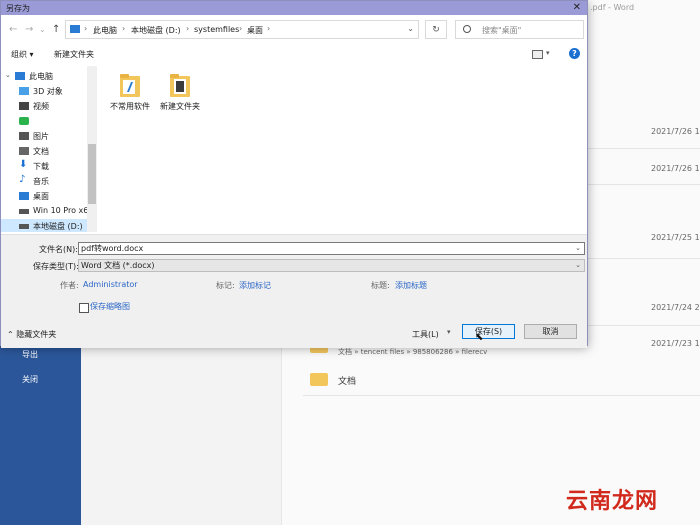  I want to click on filetype-select: Word 文档 (*.docx) ⌄, so click(331, 265).